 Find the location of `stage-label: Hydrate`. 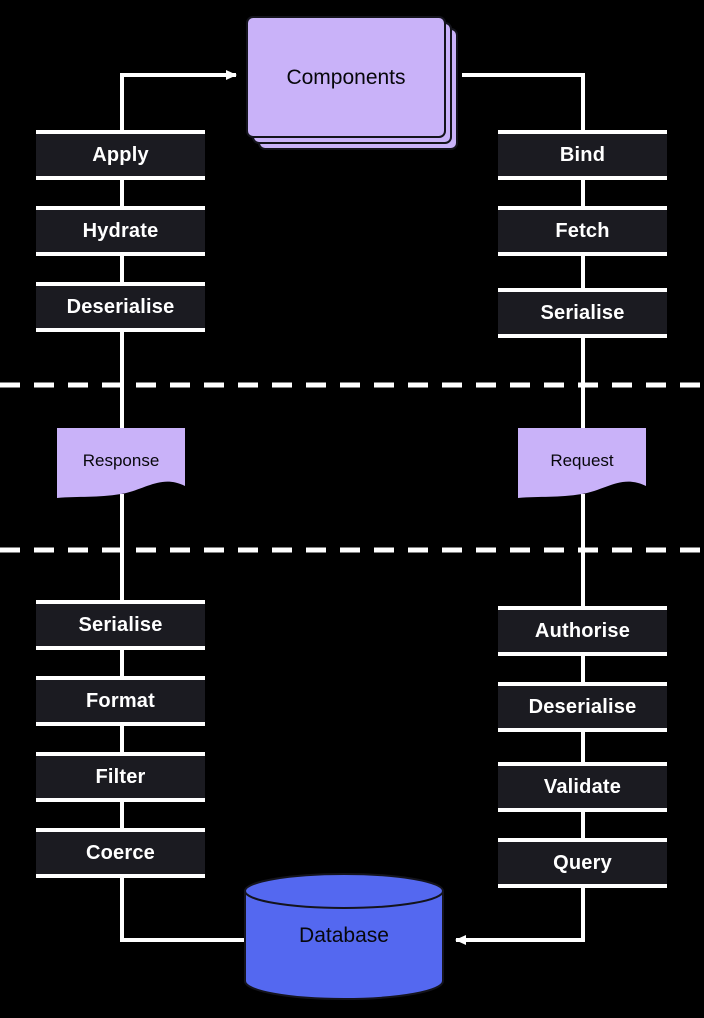

stage-label: Hydrate is located at coordinates (120, 231).